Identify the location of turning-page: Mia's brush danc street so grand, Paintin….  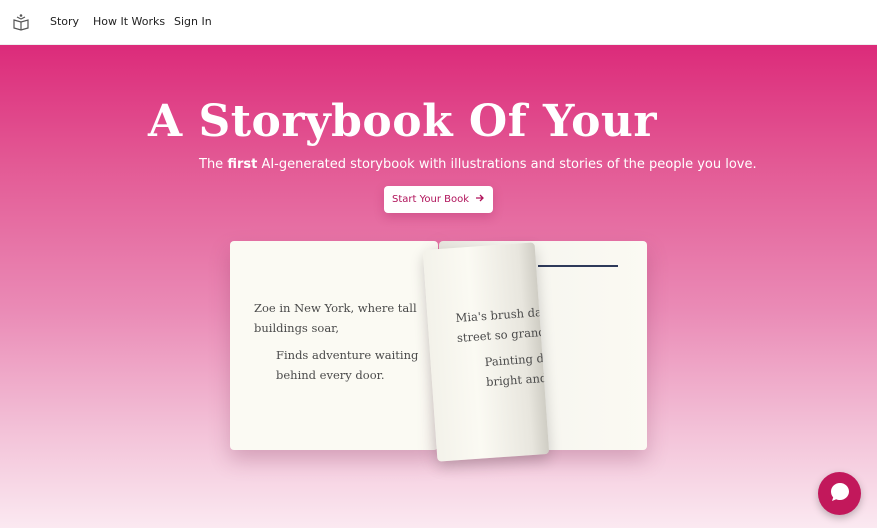
(486, 352).